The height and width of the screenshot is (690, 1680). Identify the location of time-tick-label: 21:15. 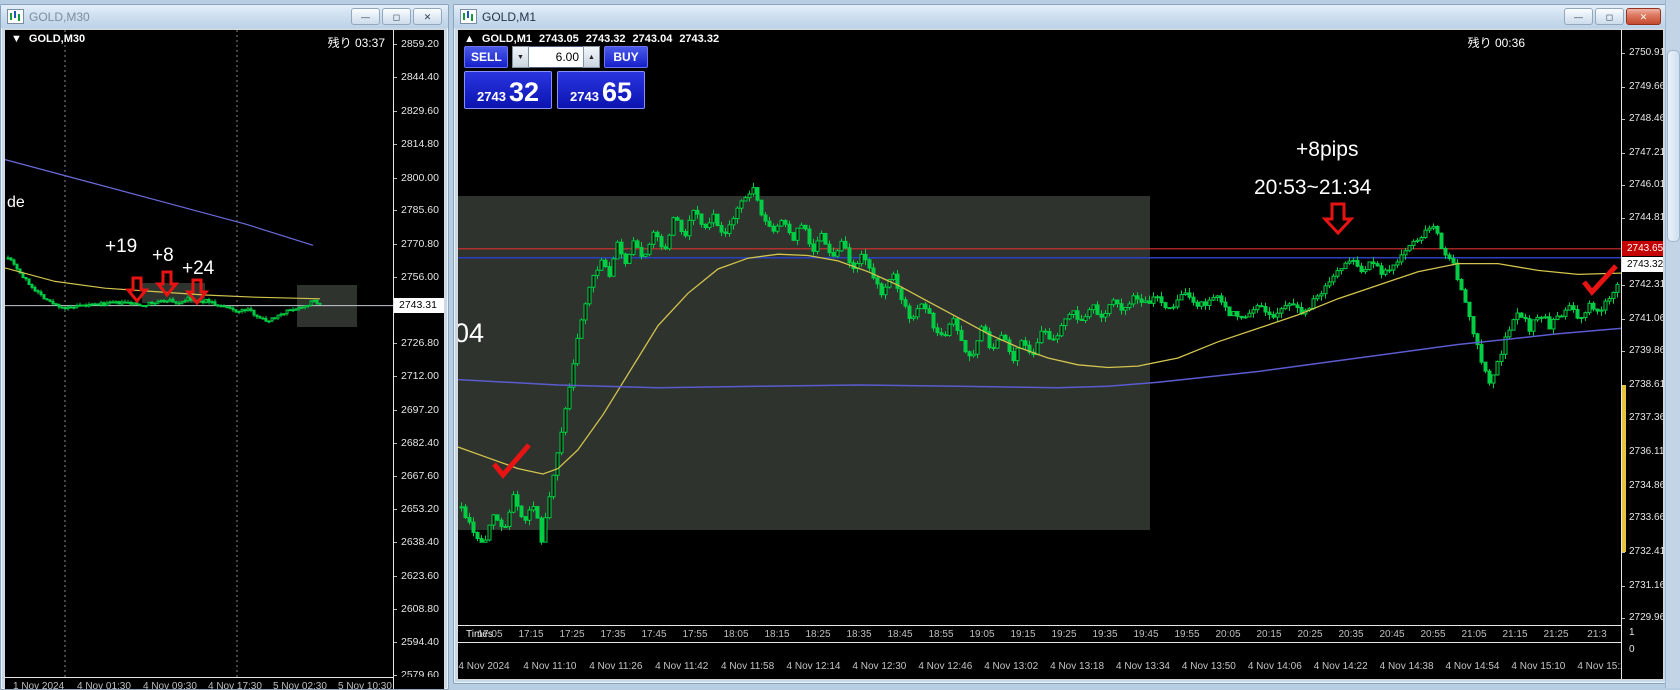
(1515, 634).